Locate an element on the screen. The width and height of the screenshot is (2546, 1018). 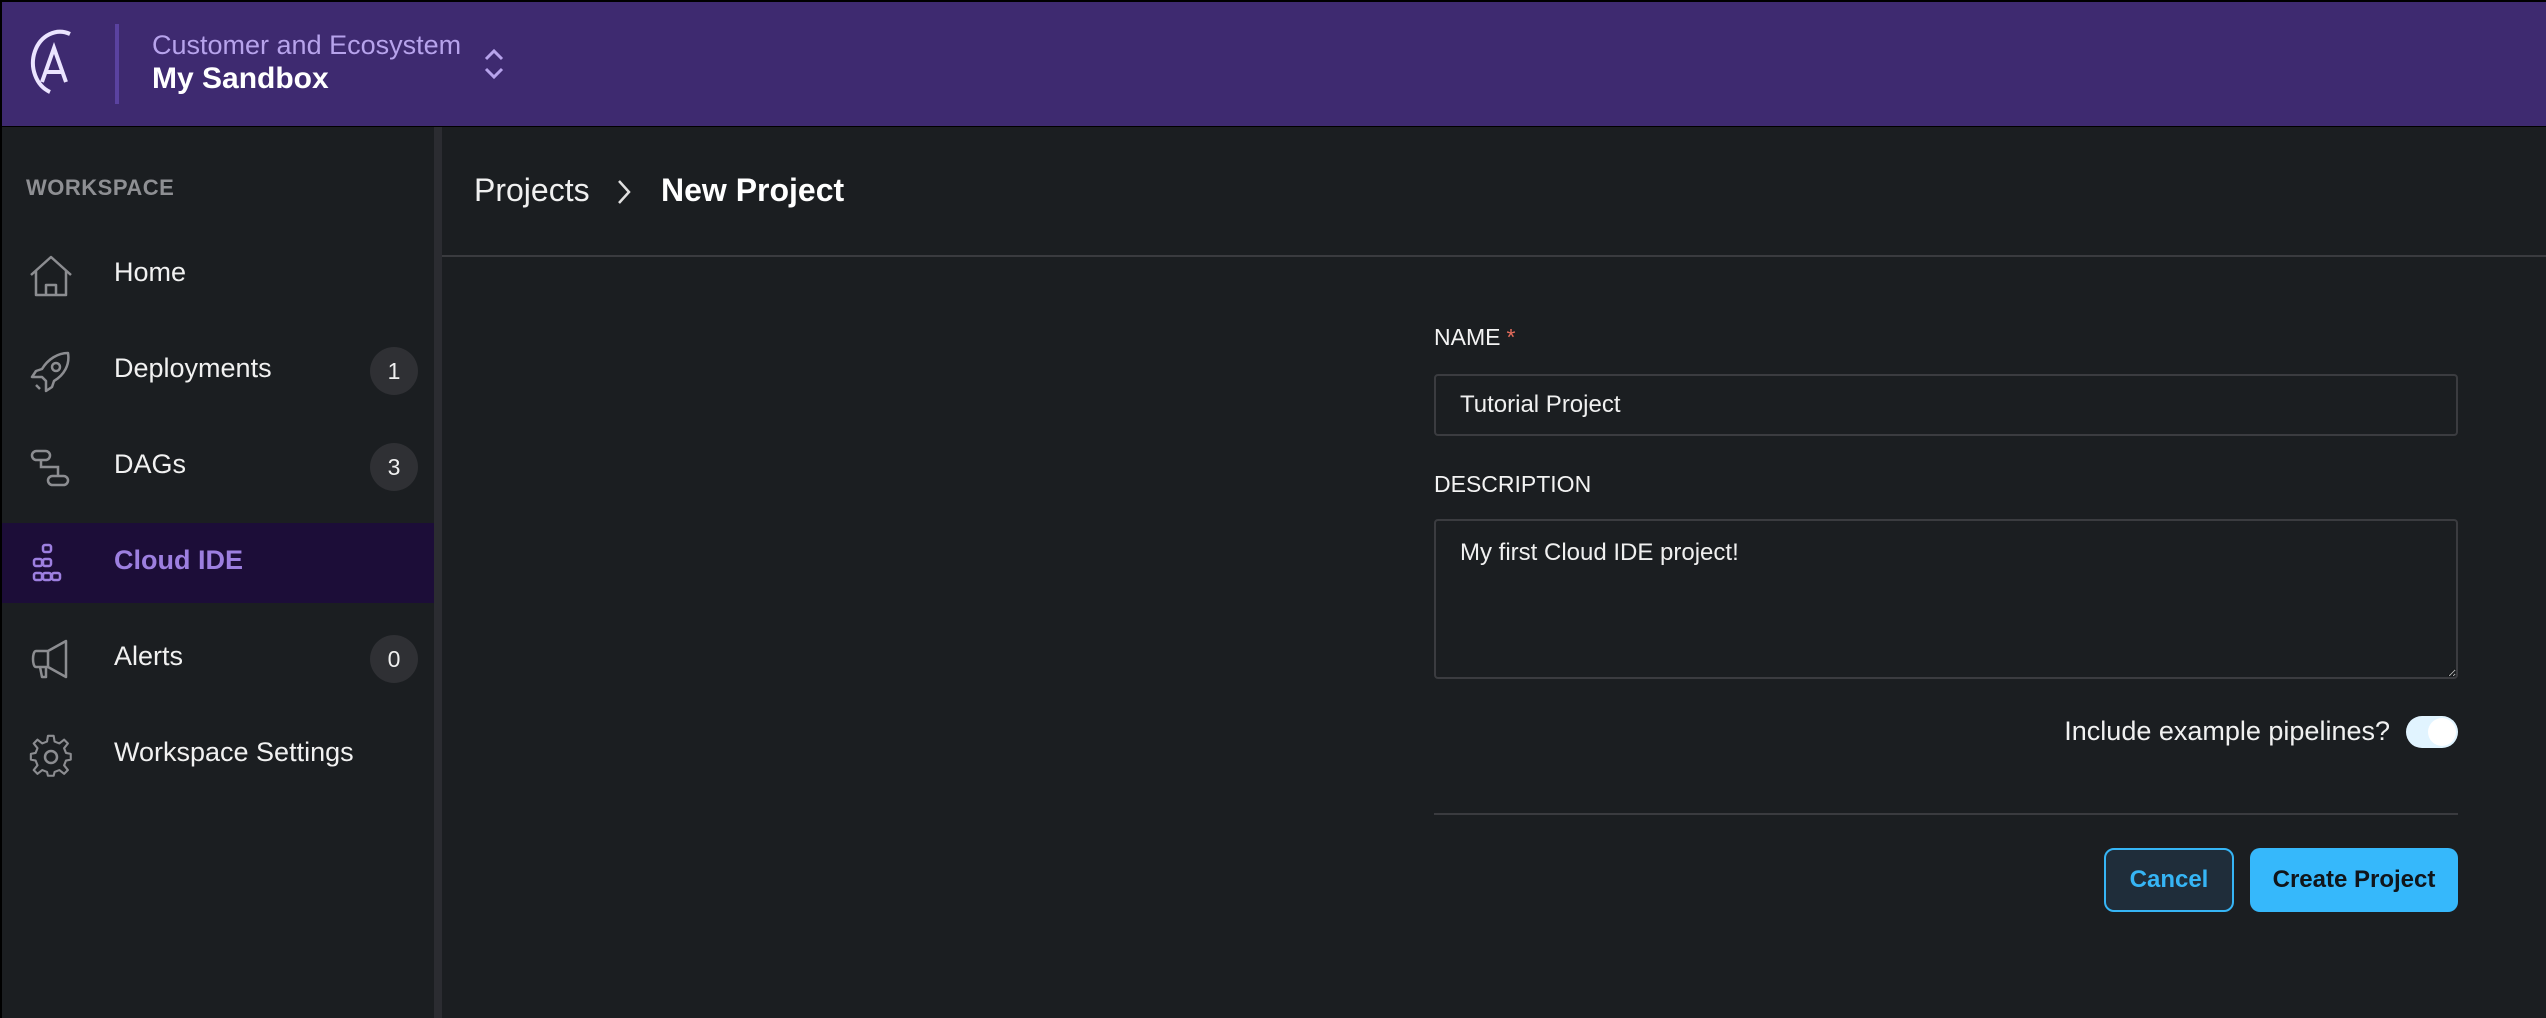
breadcrumb-projects-link: Projects is located at coordinates (532, 190).